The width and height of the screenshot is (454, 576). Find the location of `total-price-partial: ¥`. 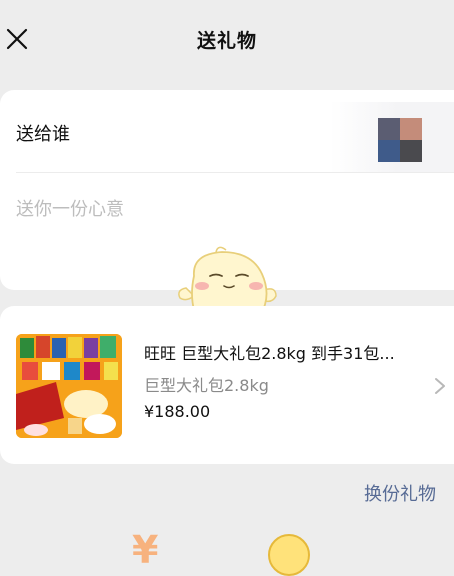

total-price-partial: ¥ is located at coordinates (146, 550).